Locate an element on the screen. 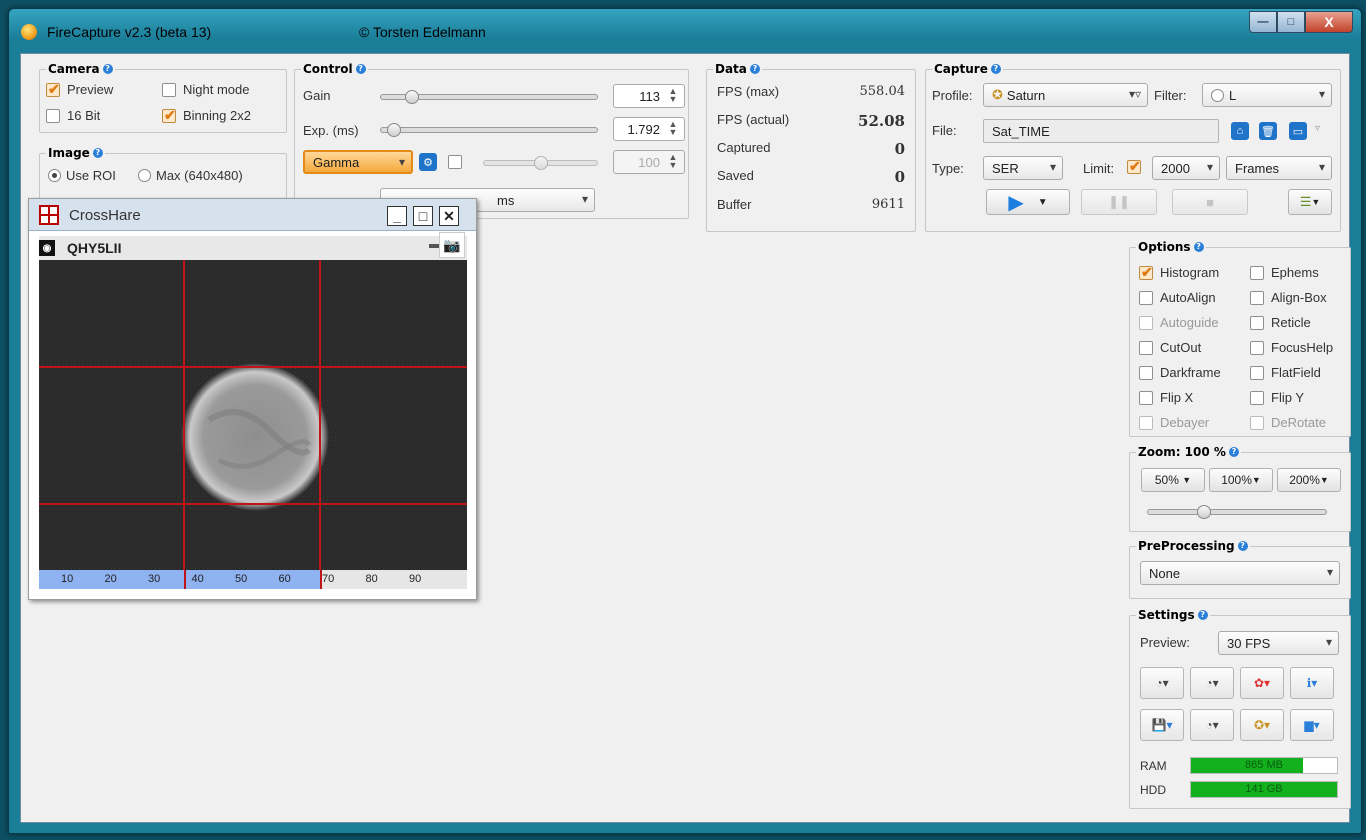  limit-unit-select: Frames ▾ is located at coordinates (1279, 168).